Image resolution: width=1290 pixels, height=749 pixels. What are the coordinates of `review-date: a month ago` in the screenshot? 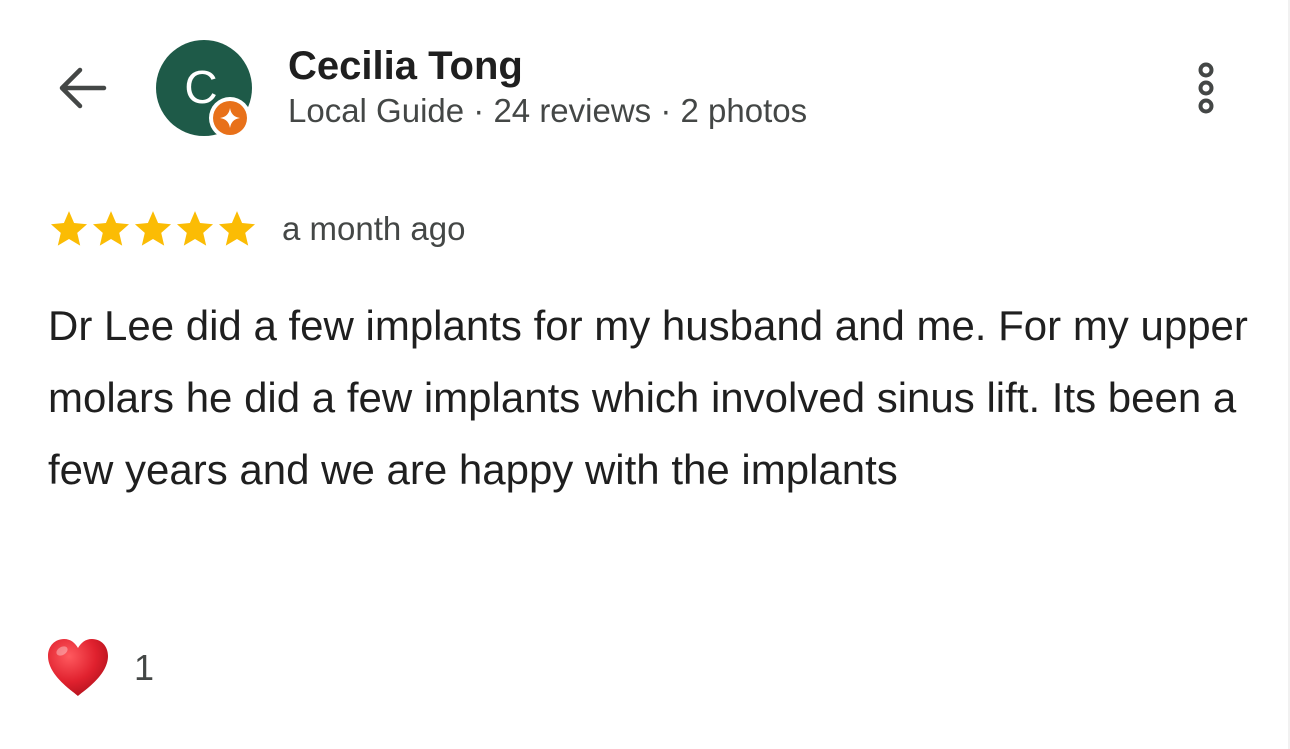 It's located at (374, 228).